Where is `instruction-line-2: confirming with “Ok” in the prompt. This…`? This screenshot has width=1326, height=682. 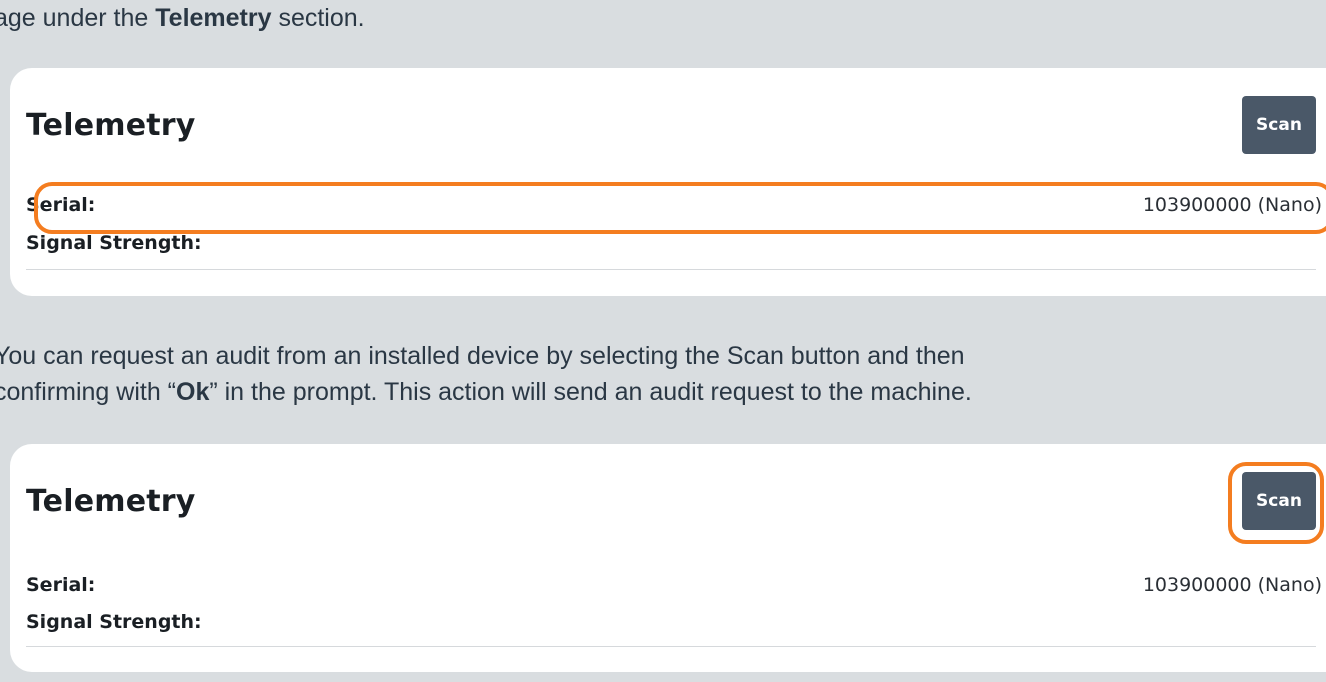
instruction-line-2: confirming with “Ok” in the prompt. This… is located at coordinates (486, 392).